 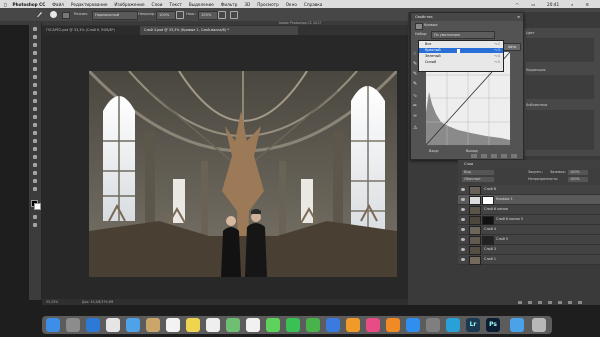 I want to click on background-color-swatch, so click(x=37, y=206).